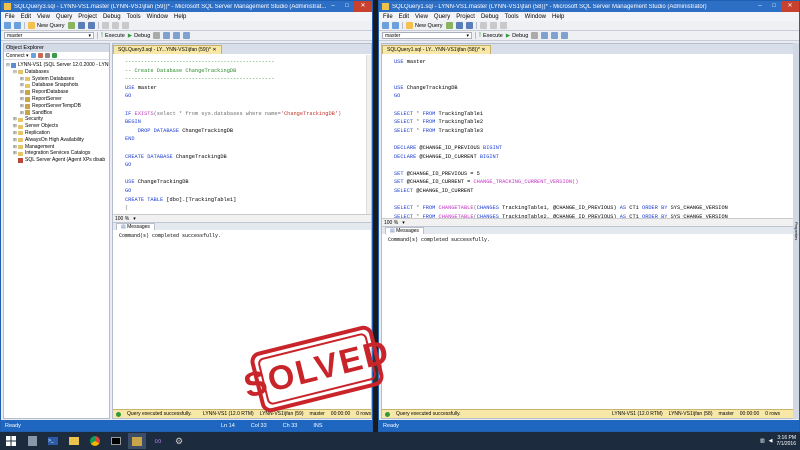  What do you see at coordinates (56, 92) in the screenshot?
I see `tree-node: ⊞ ReportDatabase` at bounding box center [56, 92].